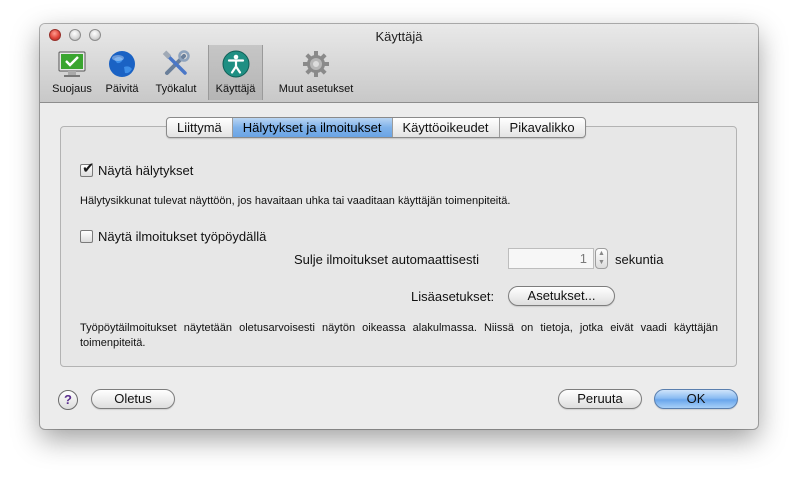 The image size is (798, 484). I want to click on show-alerts-checkbox: ✔, so click(87, 168).